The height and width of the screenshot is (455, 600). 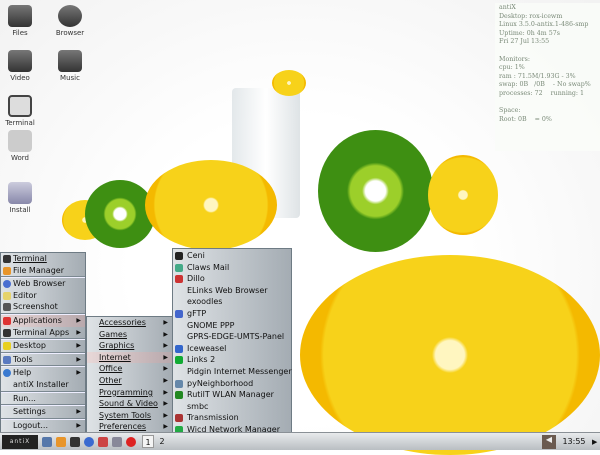 What do you see at coordinates (70, 21) in the screenshot?
I see `desktop-icon-browser: Browser` at bounding box center [70, 21].